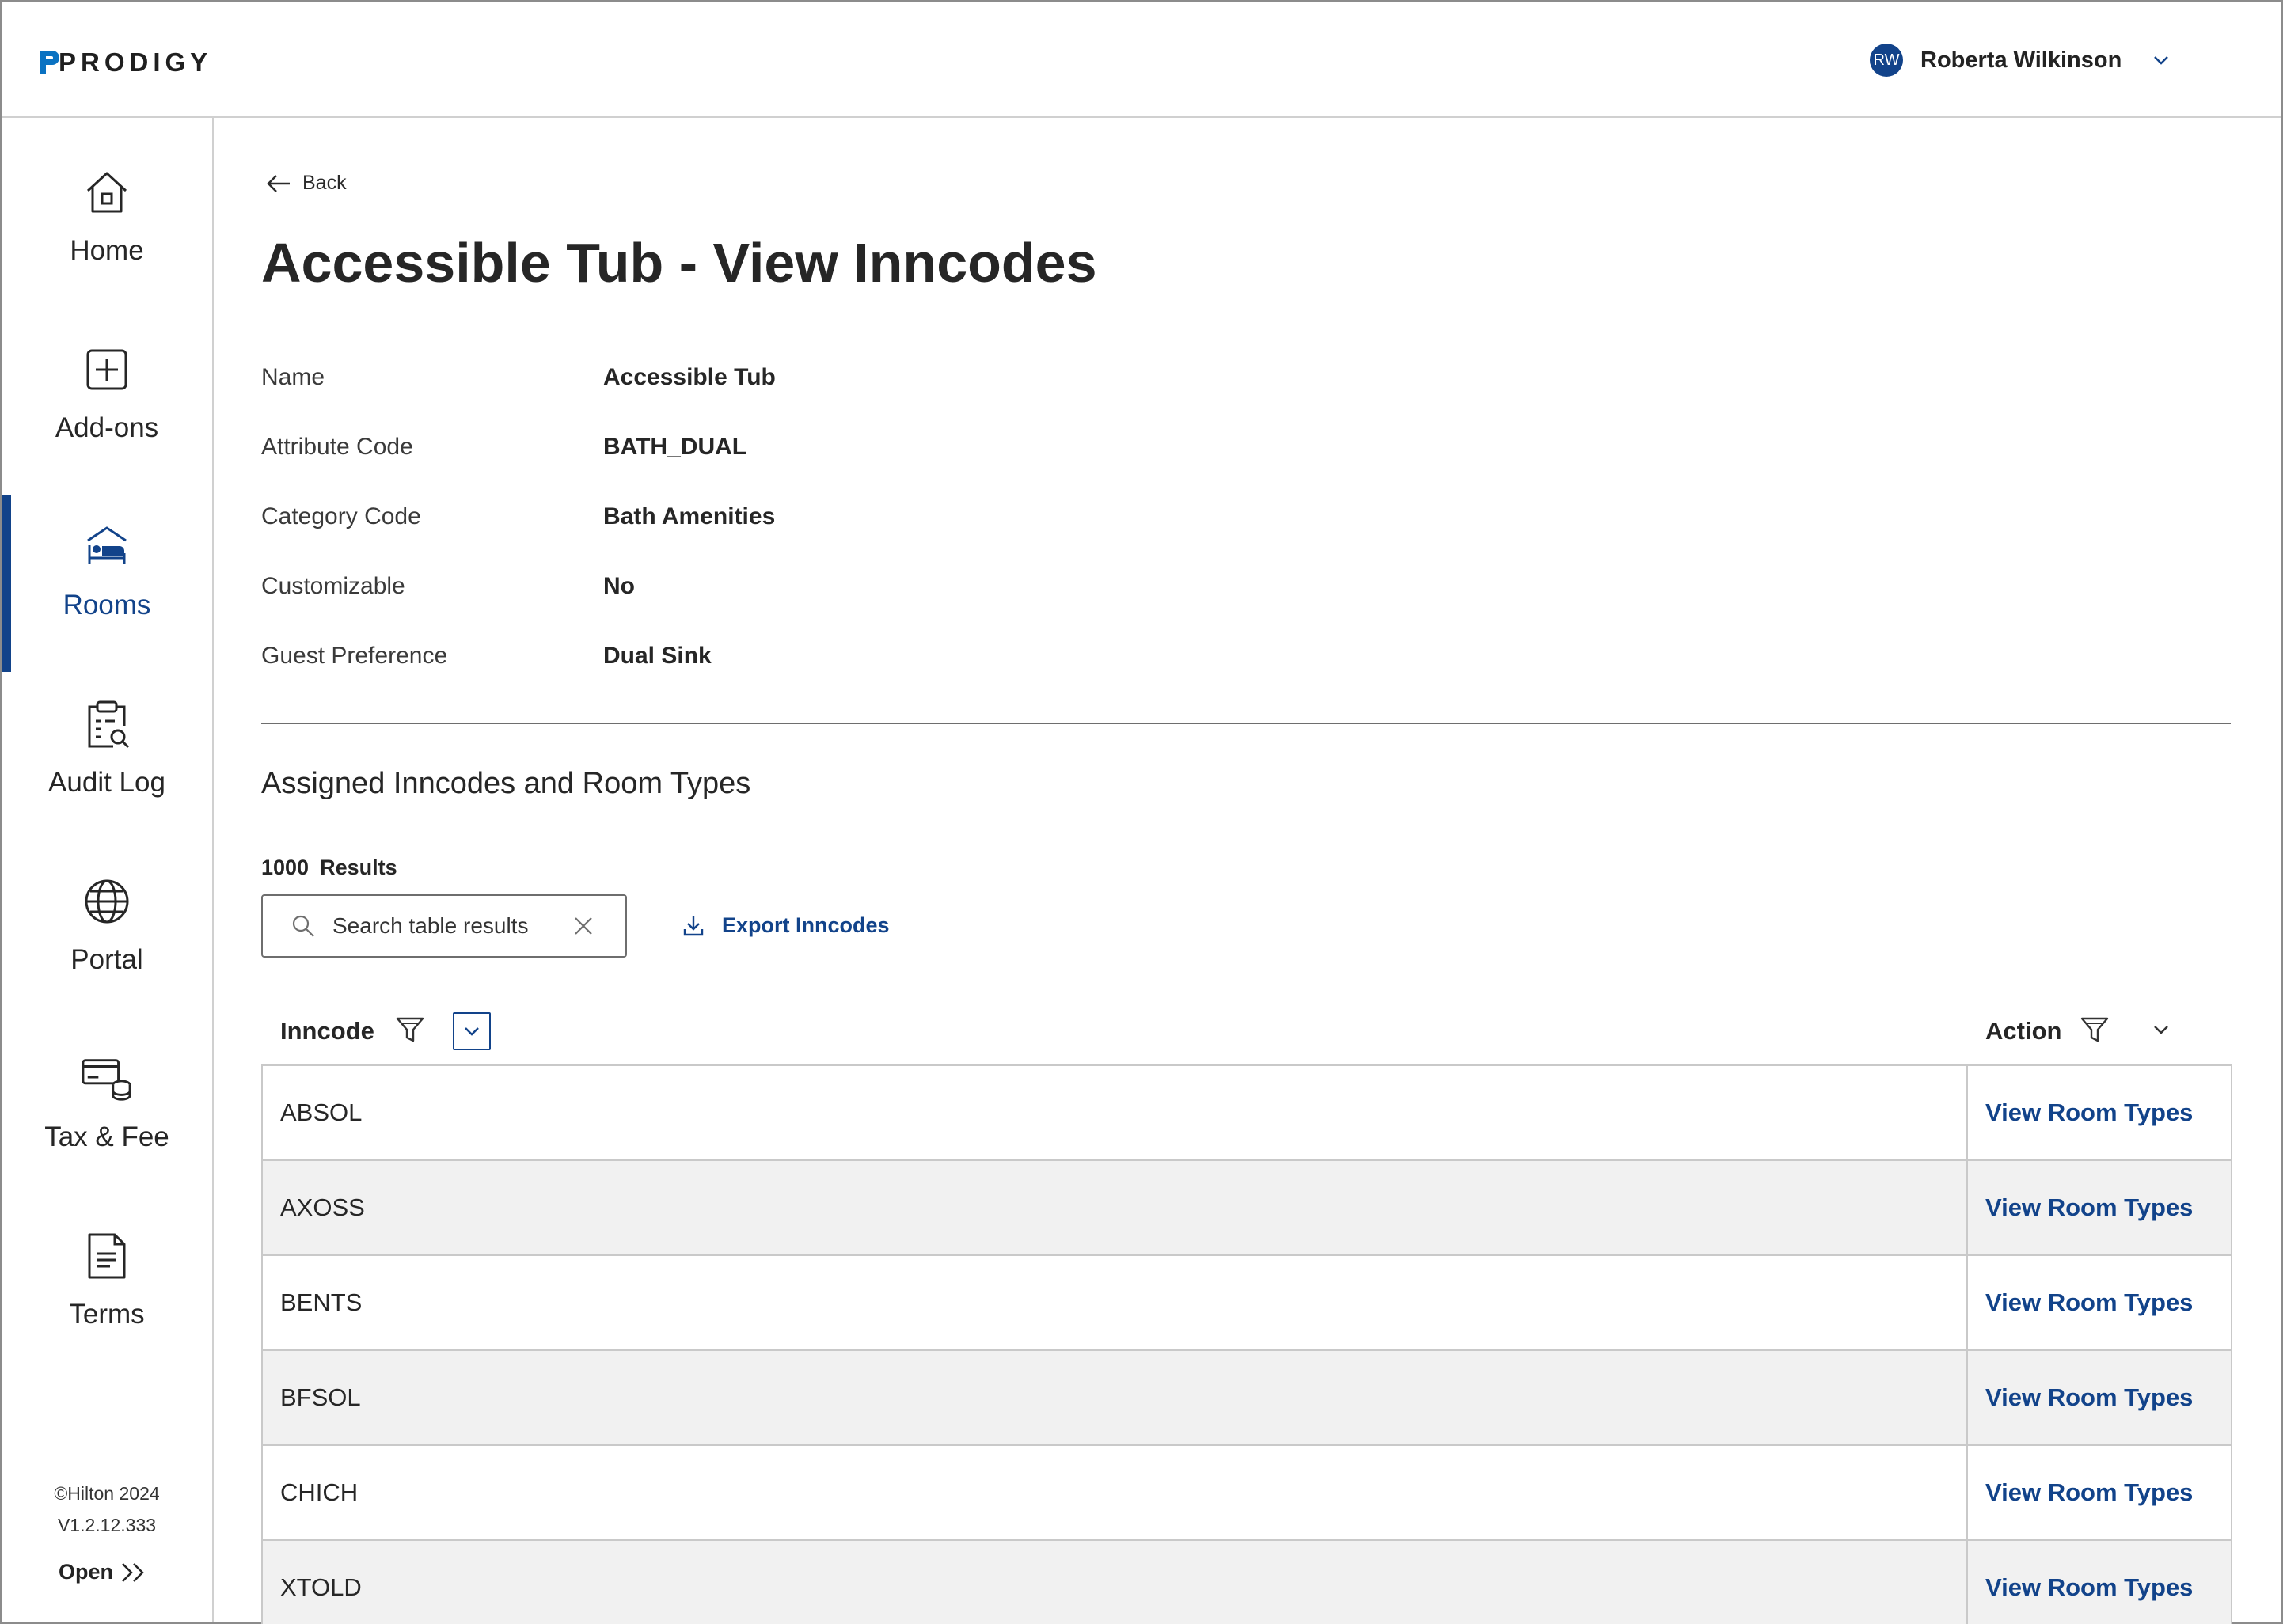 This screenshot has width=2283, height=1624. Describe the element at coordinates (806, 925) in the screenshot. I see `export-label: Export Inncodes` at that location.